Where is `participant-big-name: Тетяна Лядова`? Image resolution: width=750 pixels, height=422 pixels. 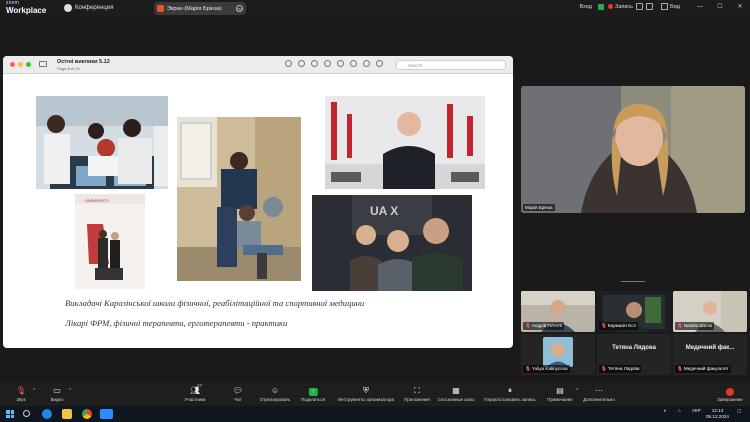
participant-big-name: Тетяна Лядова is located at coordinates (634, 348).